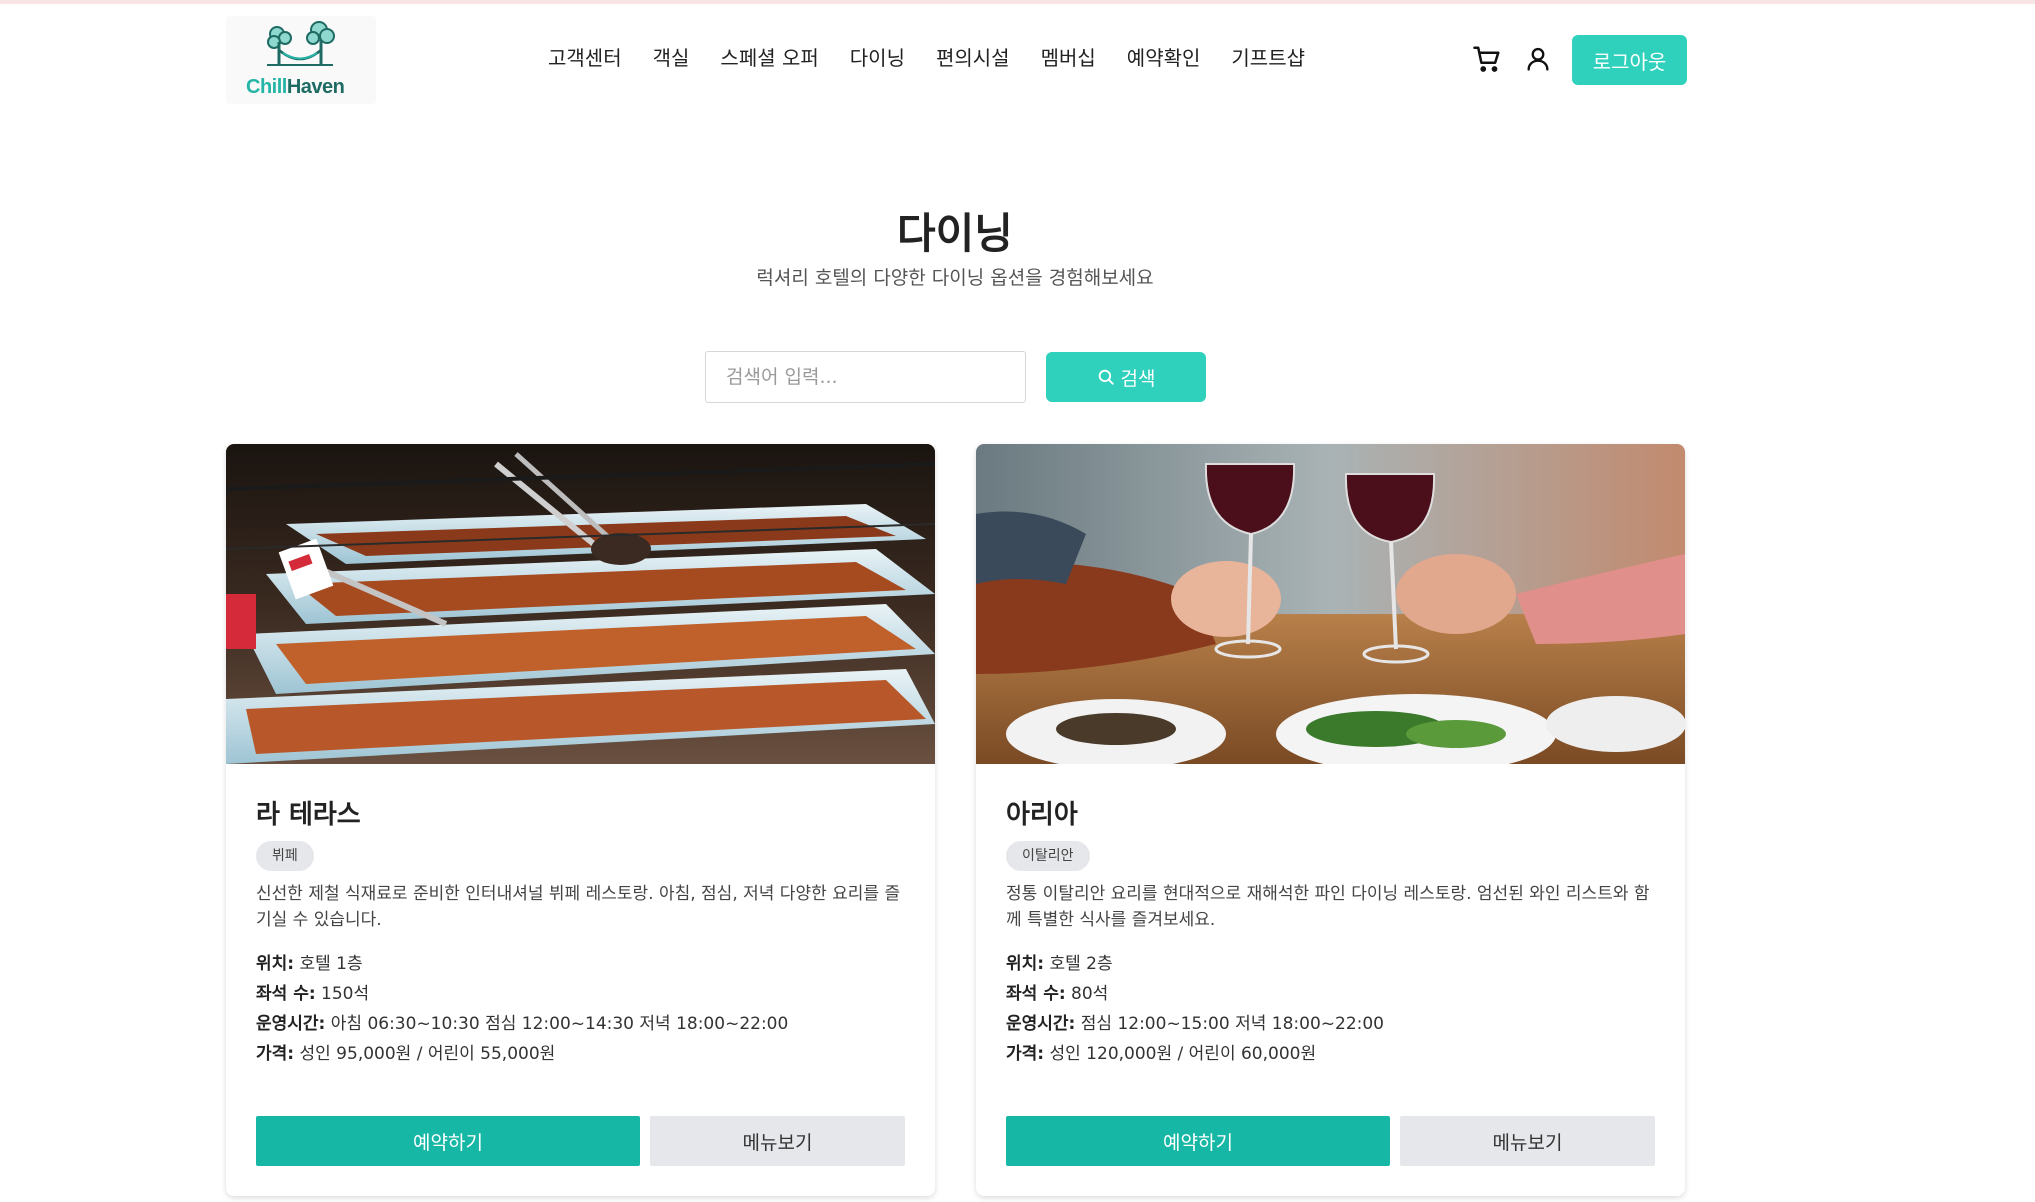 Image resolution: width=2035 pixels, height=1202 pixels. Describe the element at coordinates (580, 604) in the screenshot. I see `restaurant-image-buffet` at that location.